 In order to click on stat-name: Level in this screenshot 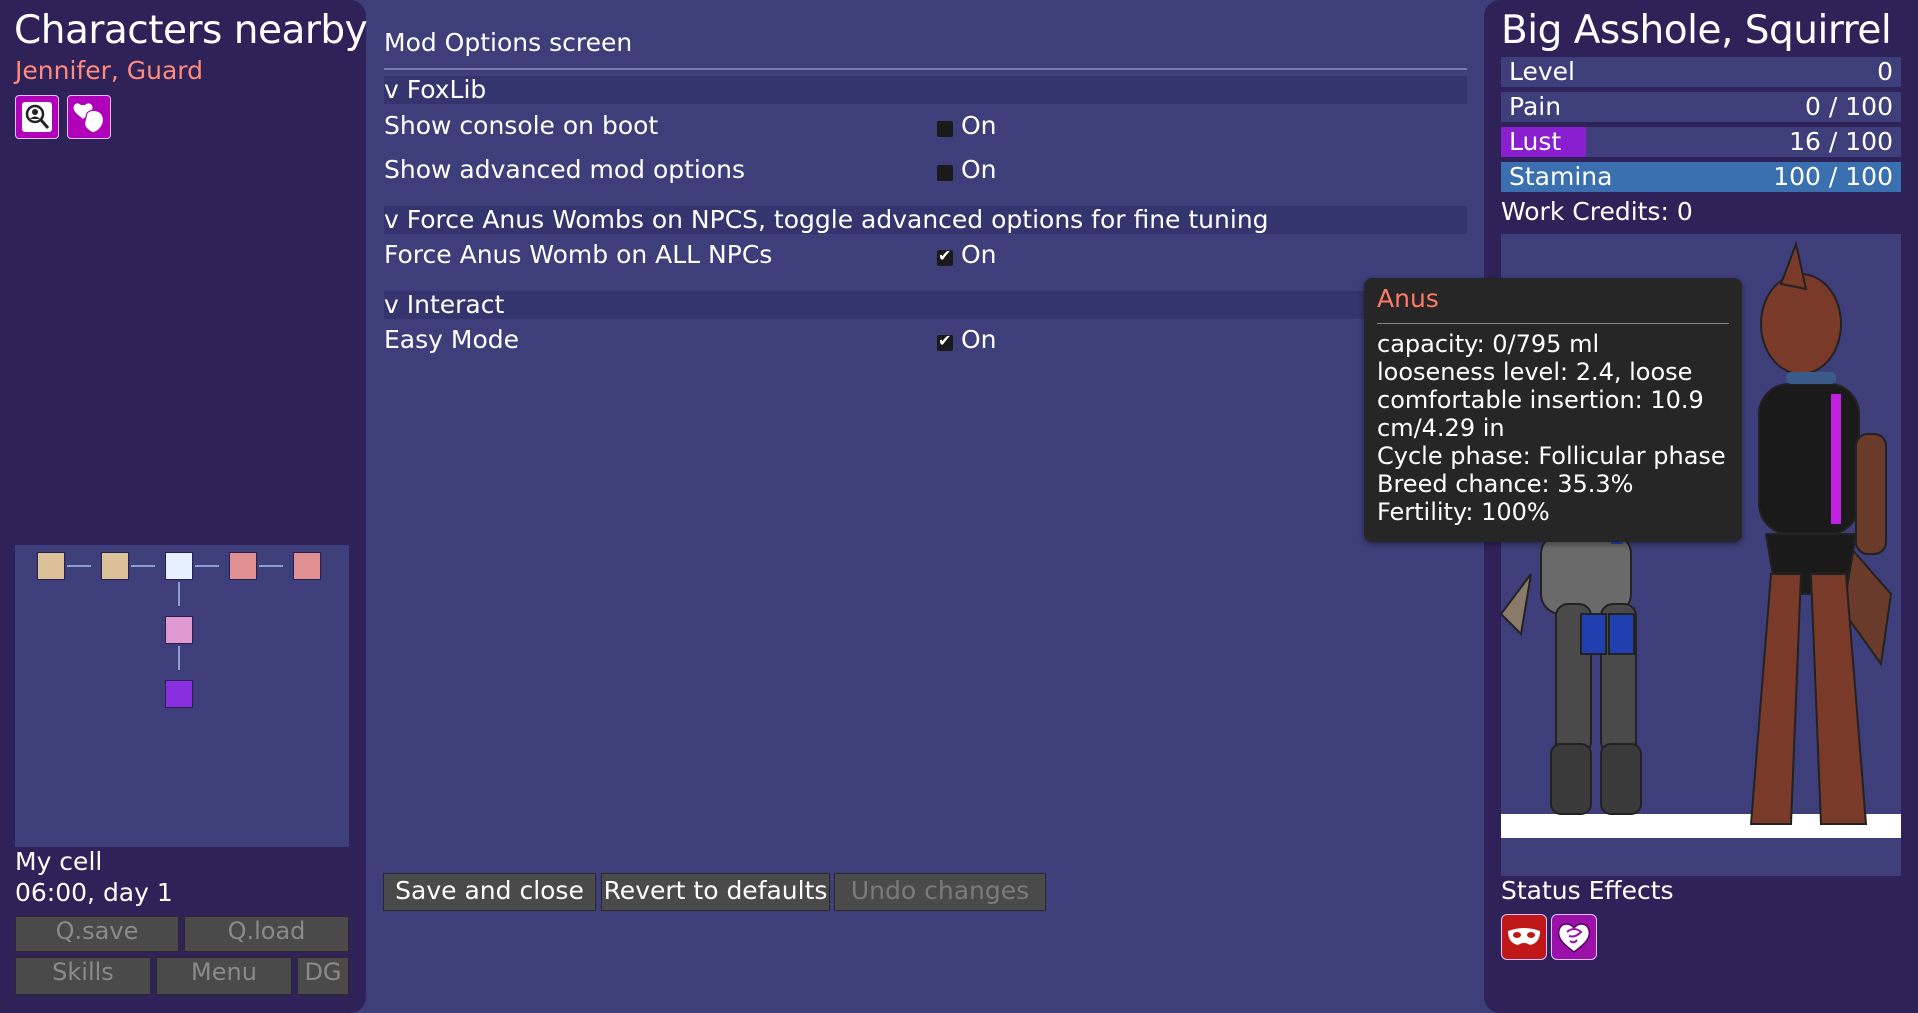, I will do `click(1542, 71)`.